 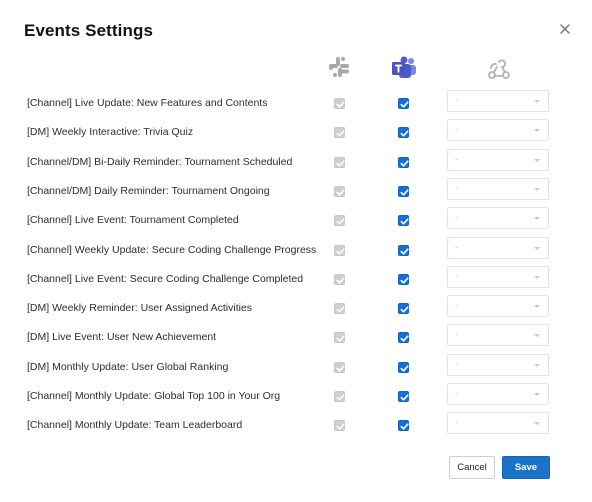 What do you see at coordinates (526, 467) in the screenshot?
I see `save-button: Save` at bounding box center [526, 467].